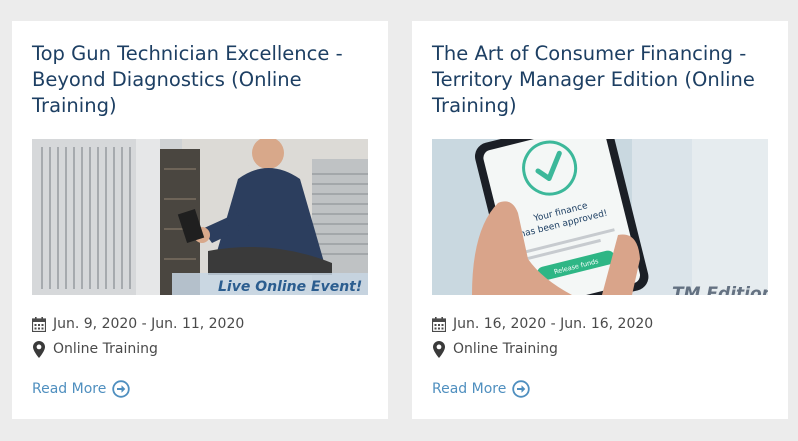 This screenshot has height=441, width=798. I want to click on event-date: Jun. 9, 2020 - Jun. 11, 2020, so click(138, 324).